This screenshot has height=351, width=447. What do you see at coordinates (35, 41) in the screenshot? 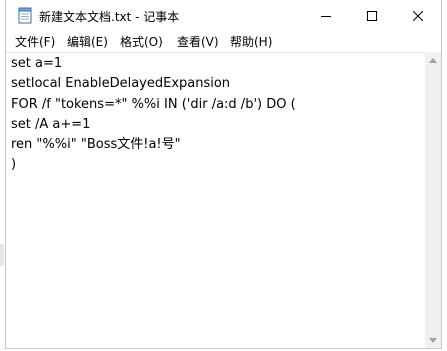
I see `menu-file: 文件(F)` at bounding box center [35, 41].